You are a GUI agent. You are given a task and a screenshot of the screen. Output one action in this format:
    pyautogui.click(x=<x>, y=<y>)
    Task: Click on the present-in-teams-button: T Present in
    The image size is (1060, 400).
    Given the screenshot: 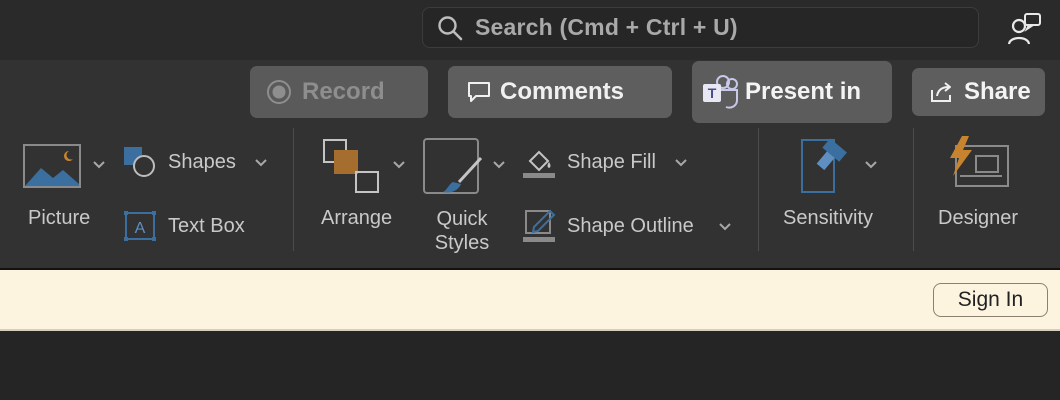 What is the action you would take?
    pyautogui.click(x=792, y=92)
    